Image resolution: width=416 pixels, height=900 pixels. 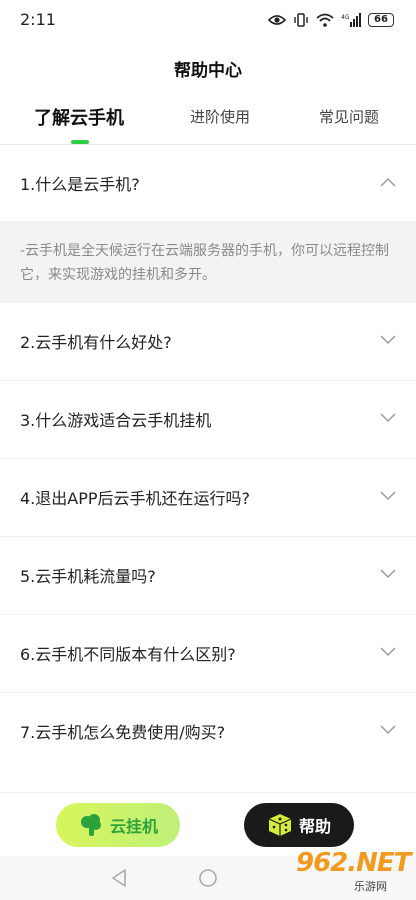 I want to click on faq-item: 1.什么是云手机?, so click(x=208, y=183).